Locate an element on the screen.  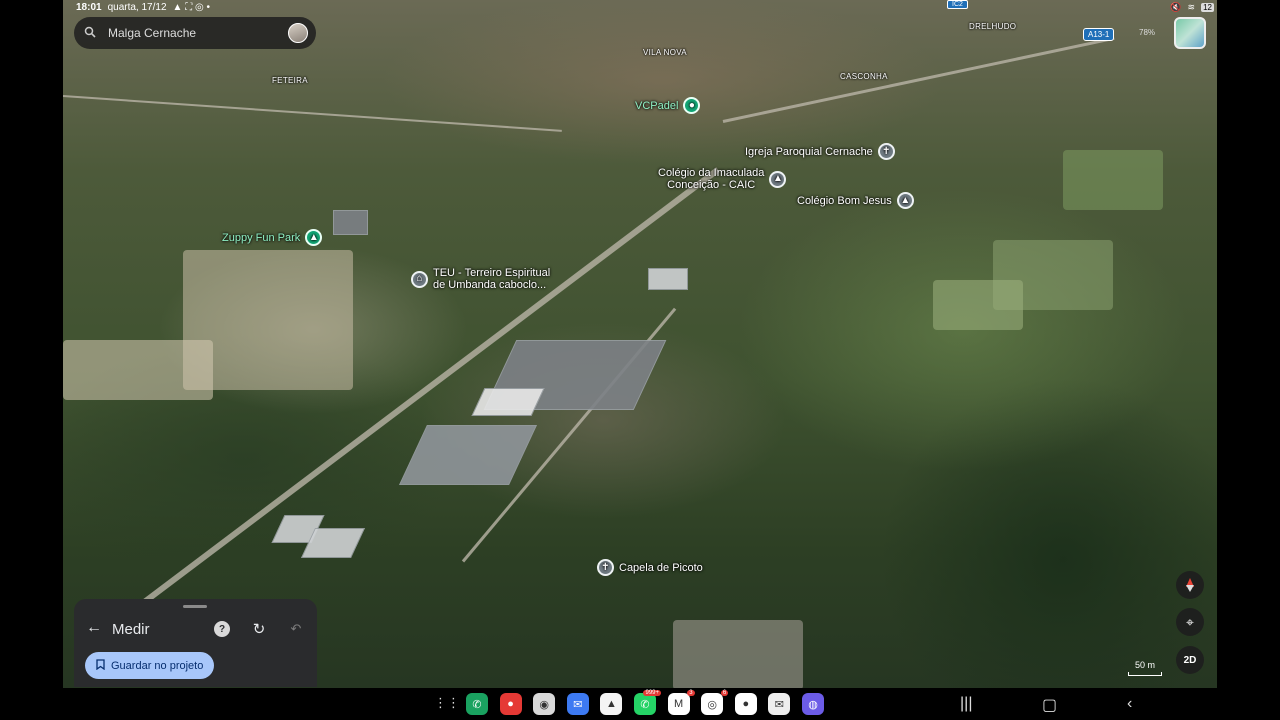
dock-app-gmail: M3 is located at coordinates (681, 702).